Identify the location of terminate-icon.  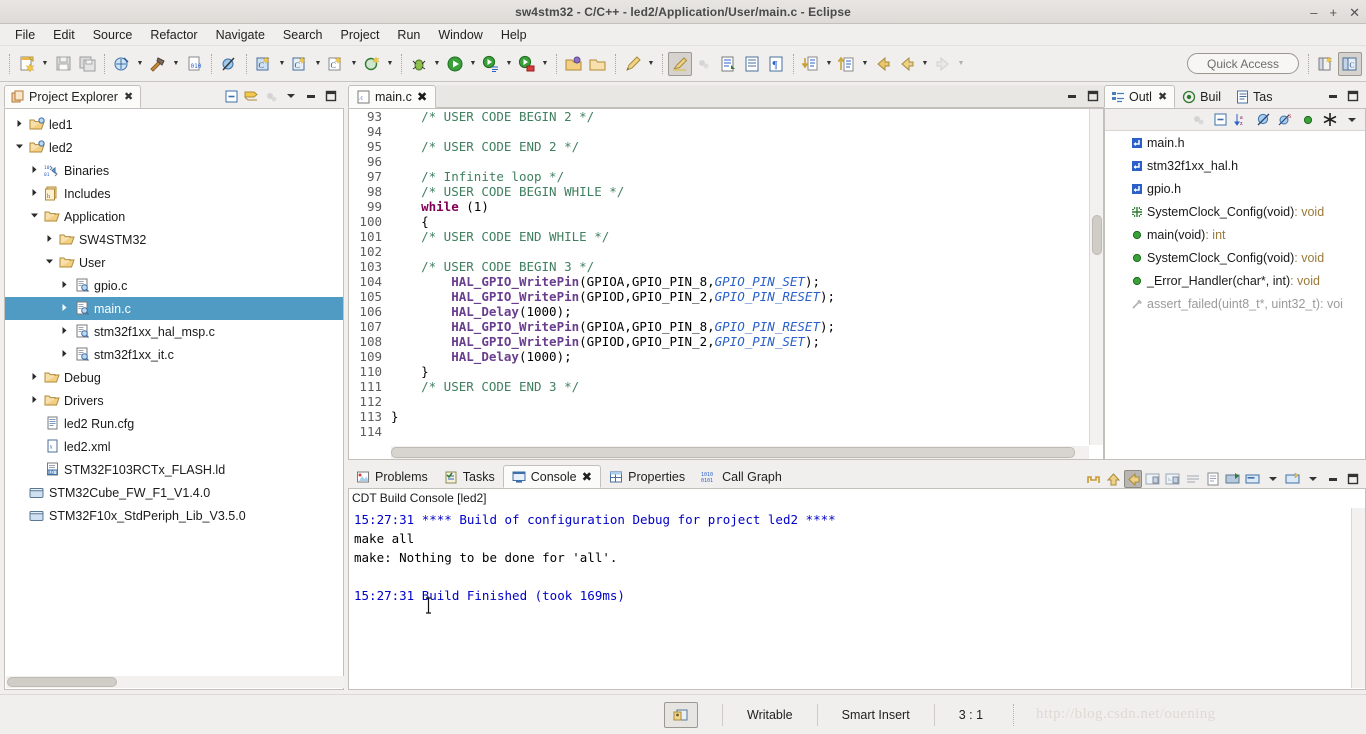
(1093, 479).